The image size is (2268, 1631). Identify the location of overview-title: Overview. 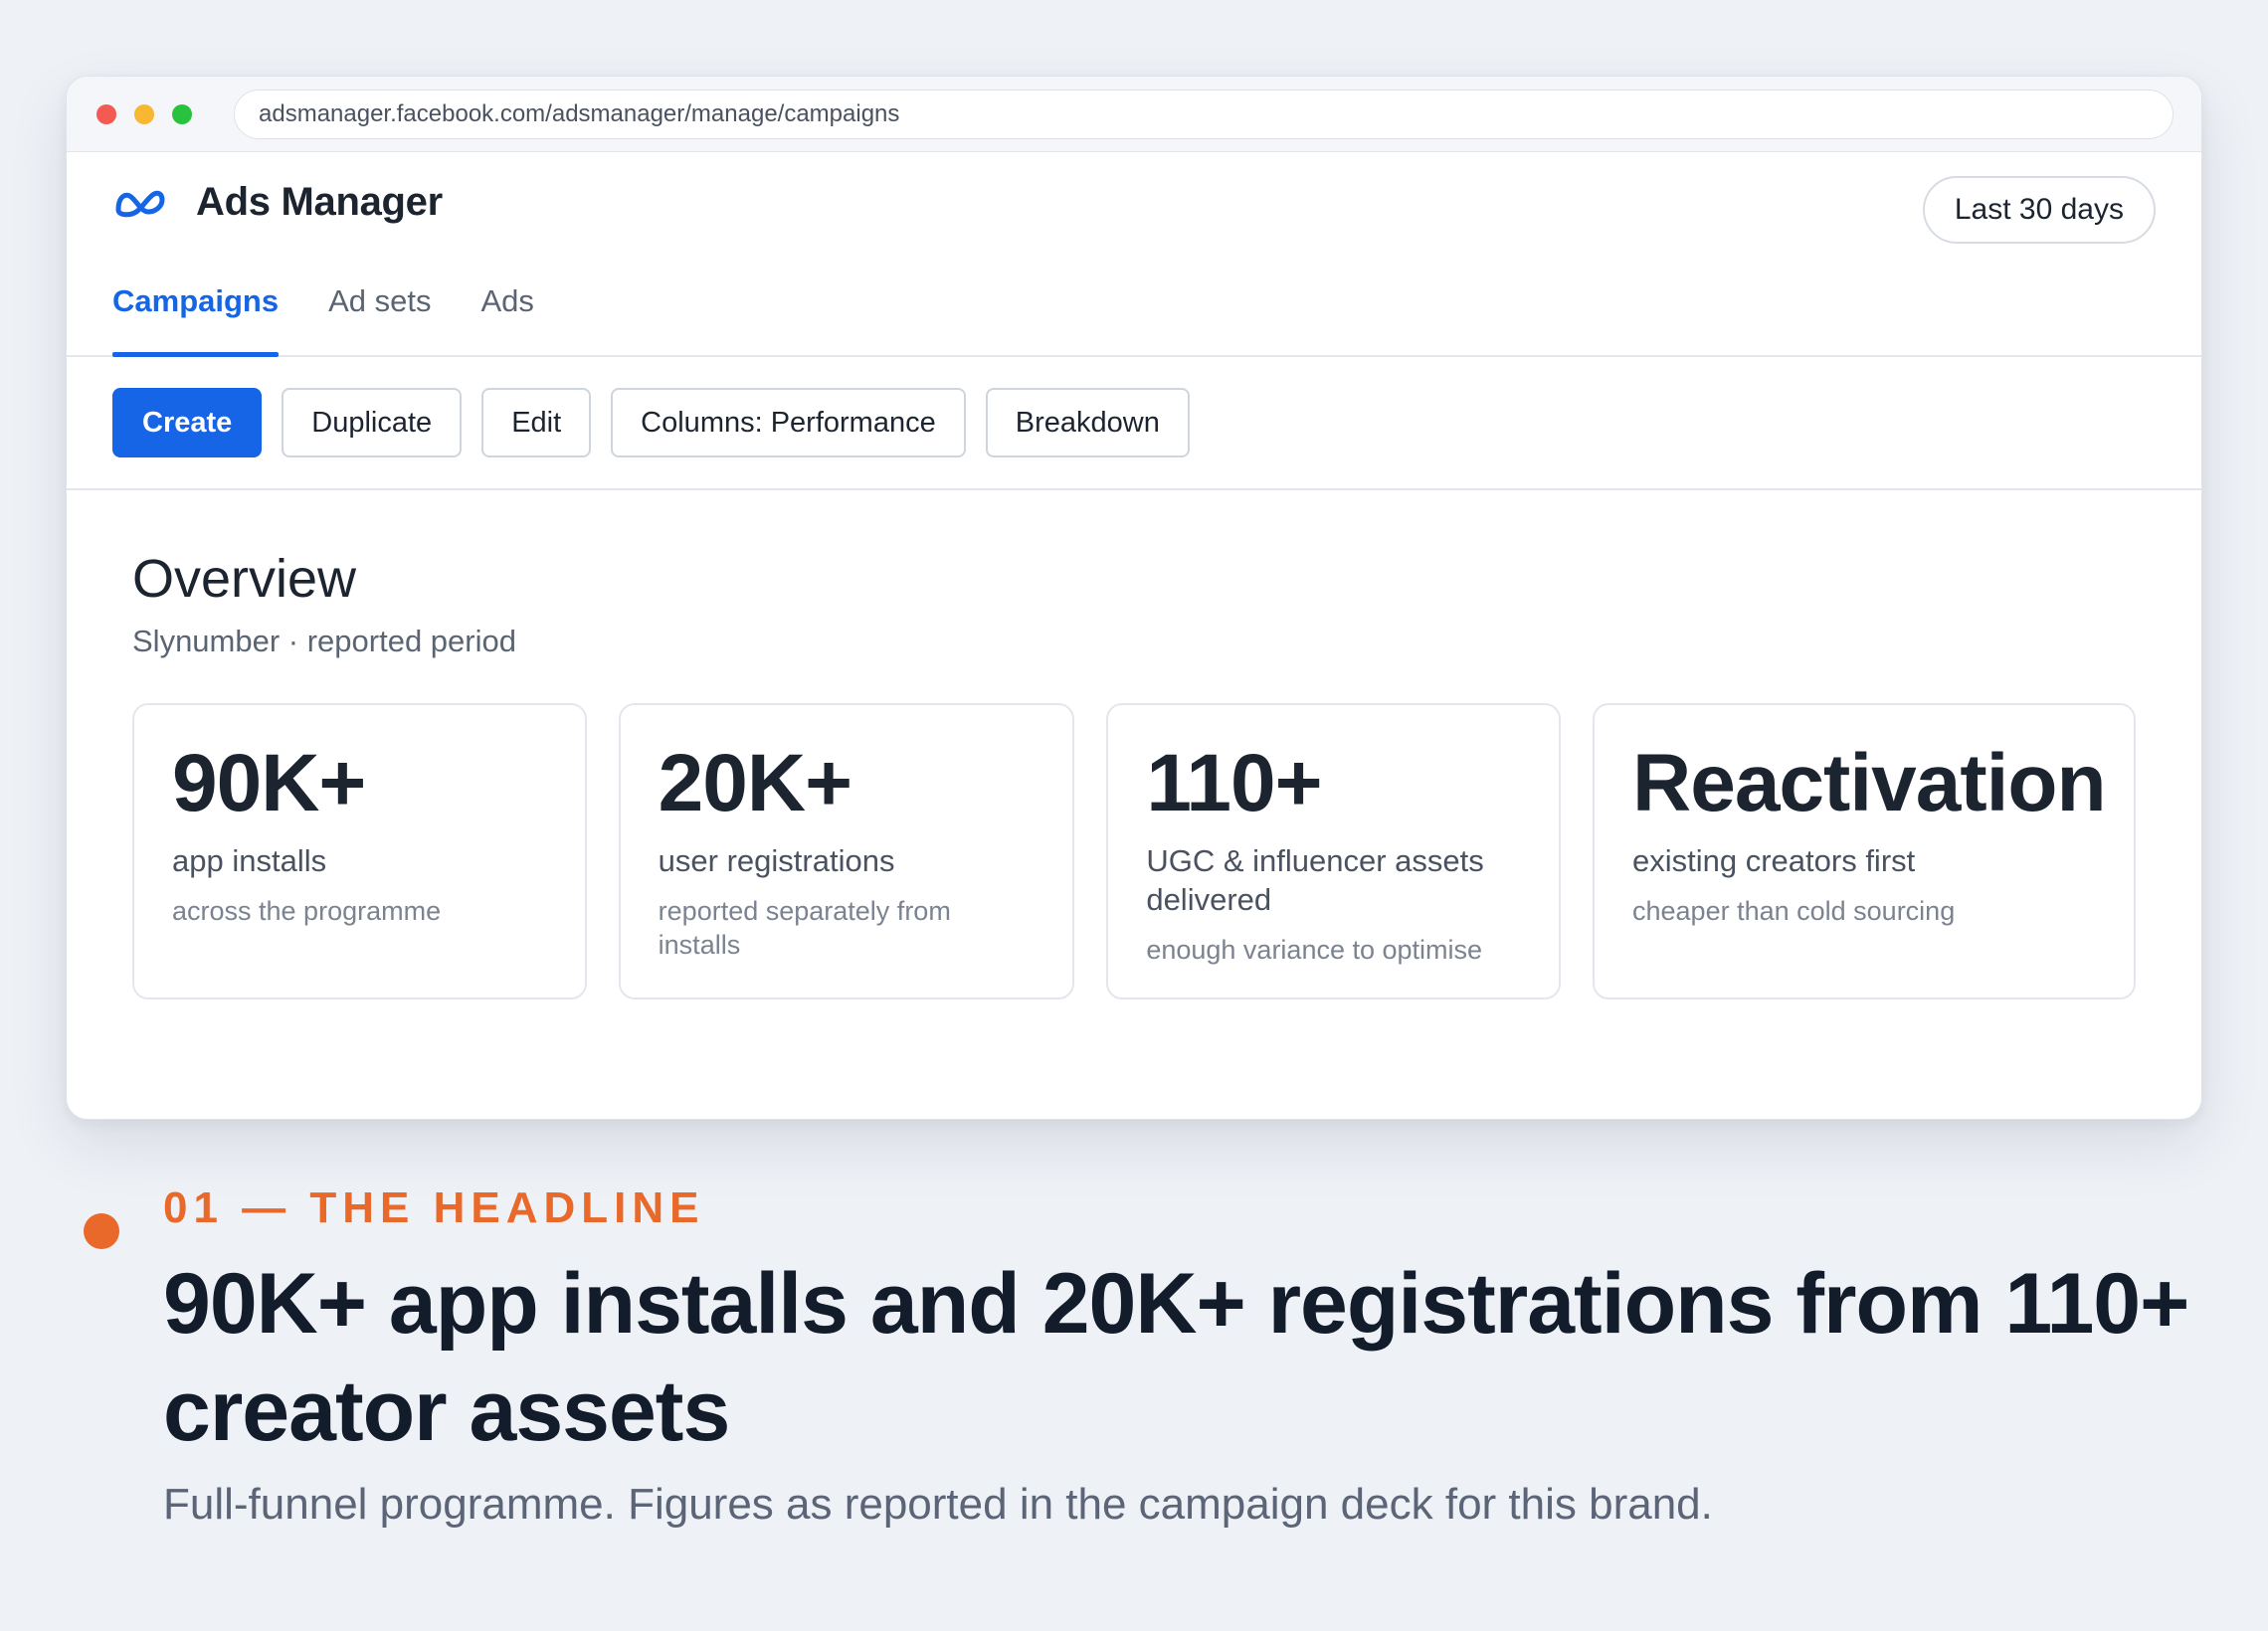
(245, 579).